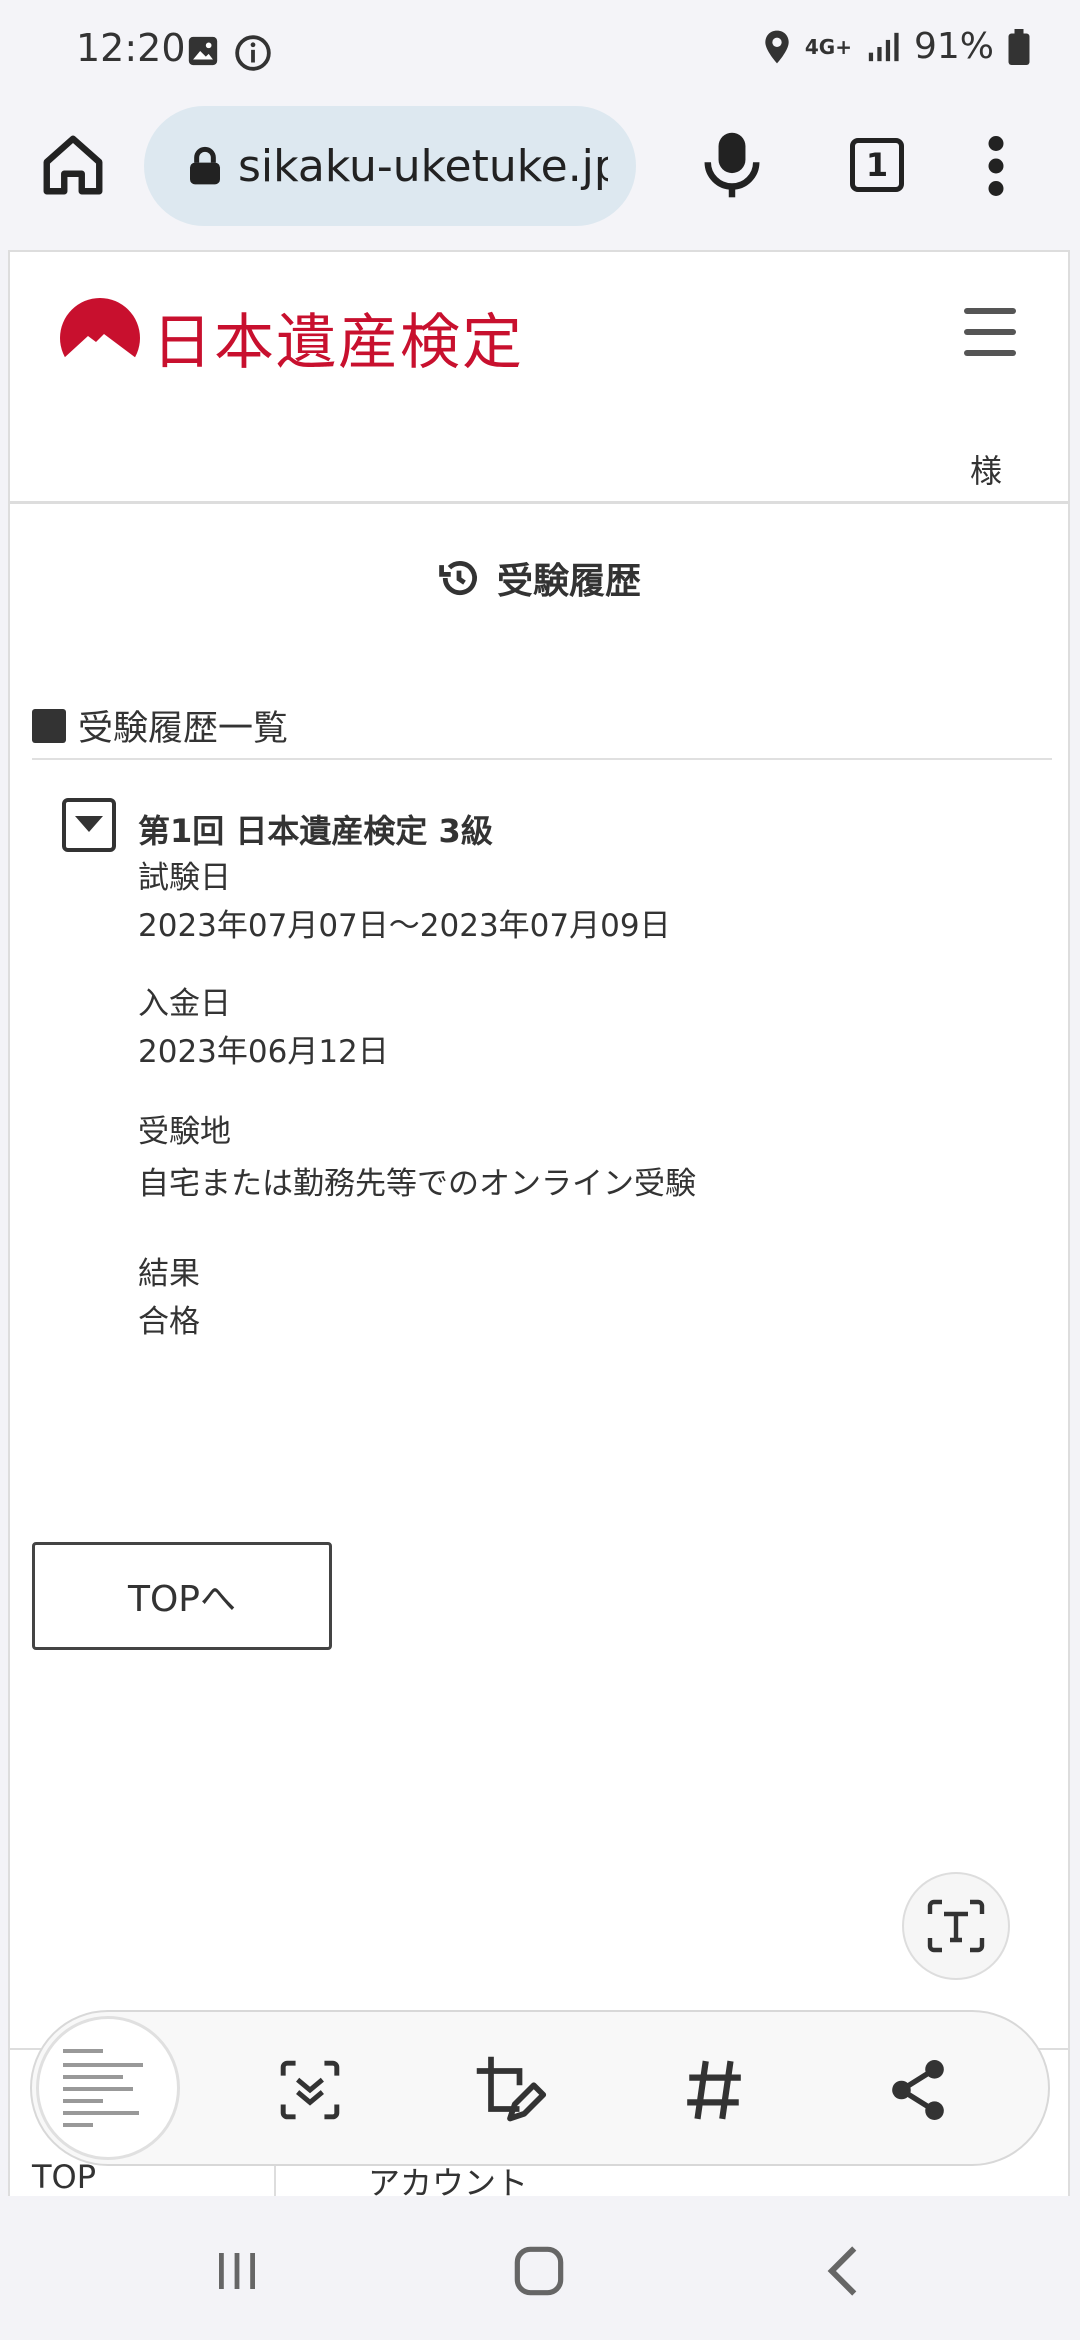  What do you see at coordinates (918, 2090) in the screenshot?
I see `share-icon` at bounding box center [918, 2090].